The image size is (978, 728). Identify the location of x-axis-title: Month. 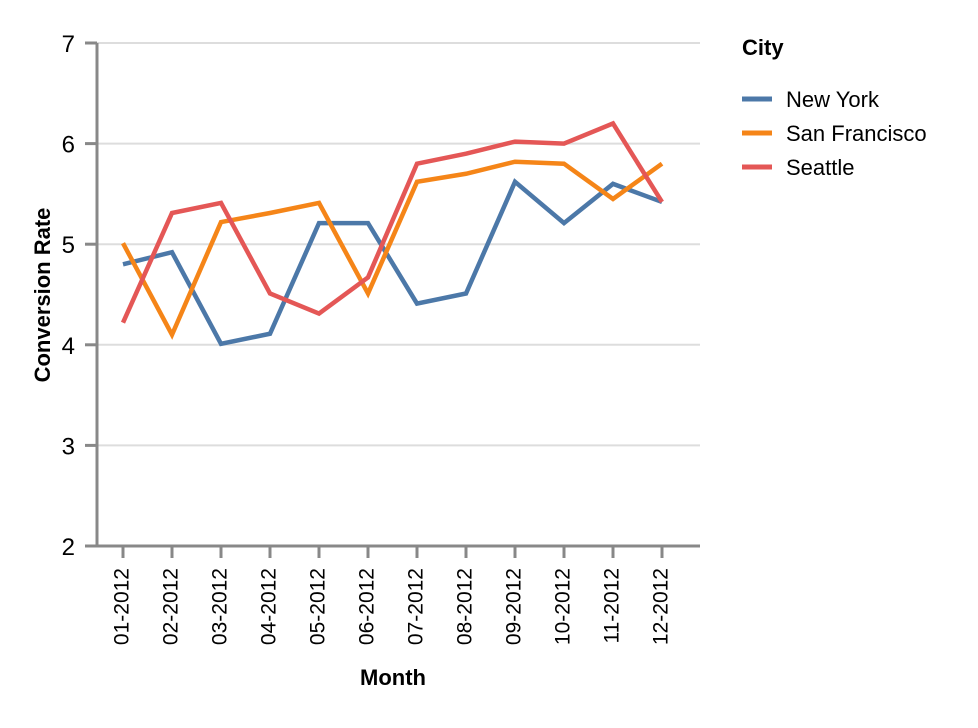
(393, 677).